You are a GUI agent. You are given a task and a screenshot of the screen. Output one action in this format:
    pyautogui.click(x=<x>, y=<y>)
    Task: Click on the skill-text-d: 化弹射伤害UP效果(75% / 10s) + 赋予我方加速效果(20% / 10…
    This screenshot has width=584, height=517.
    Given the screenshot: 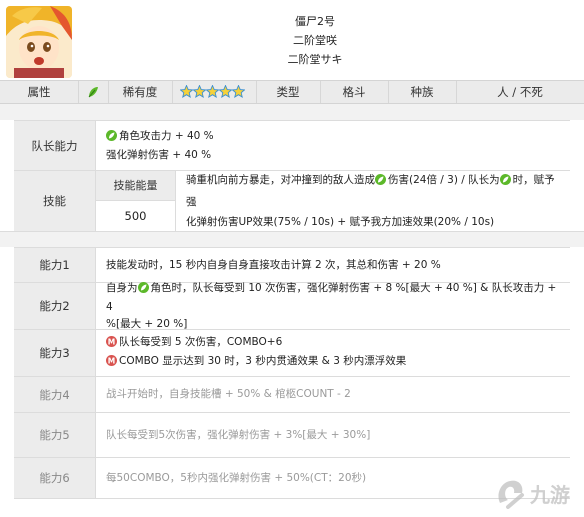 What is the action you would take?
    pyautogui.click(x=340, y=222)
    